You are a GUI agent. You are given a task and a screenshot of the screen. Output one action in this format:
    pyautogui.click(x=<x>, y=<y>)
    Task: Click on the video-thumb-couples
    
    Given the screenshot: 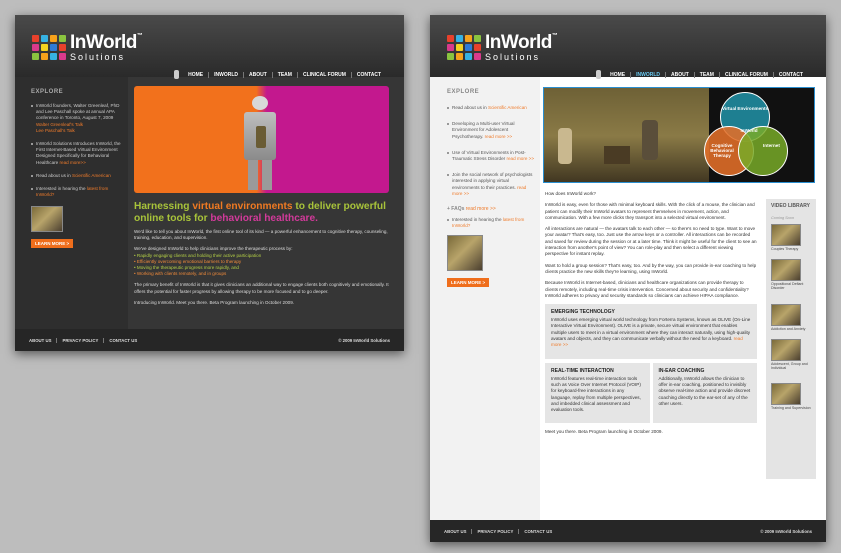 What is the action you would take?
    pyautogui.click(x=786, y=235)
    